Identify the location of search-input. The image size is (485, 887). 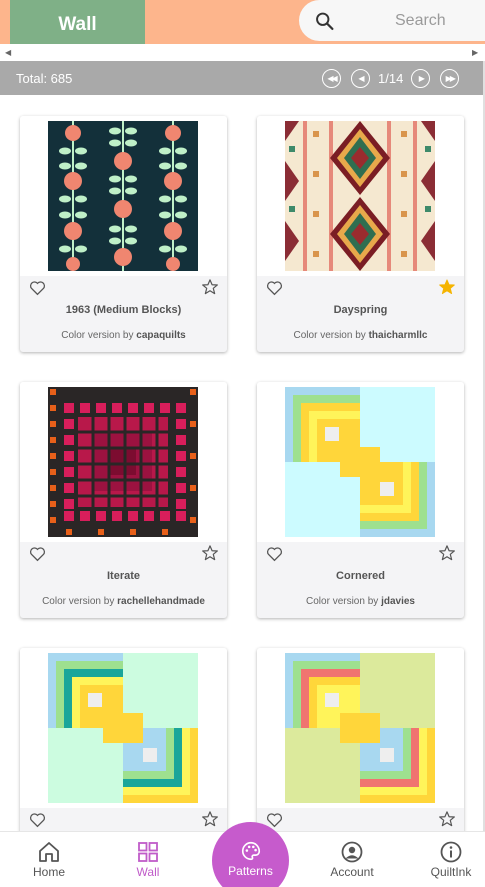
(440, 20).